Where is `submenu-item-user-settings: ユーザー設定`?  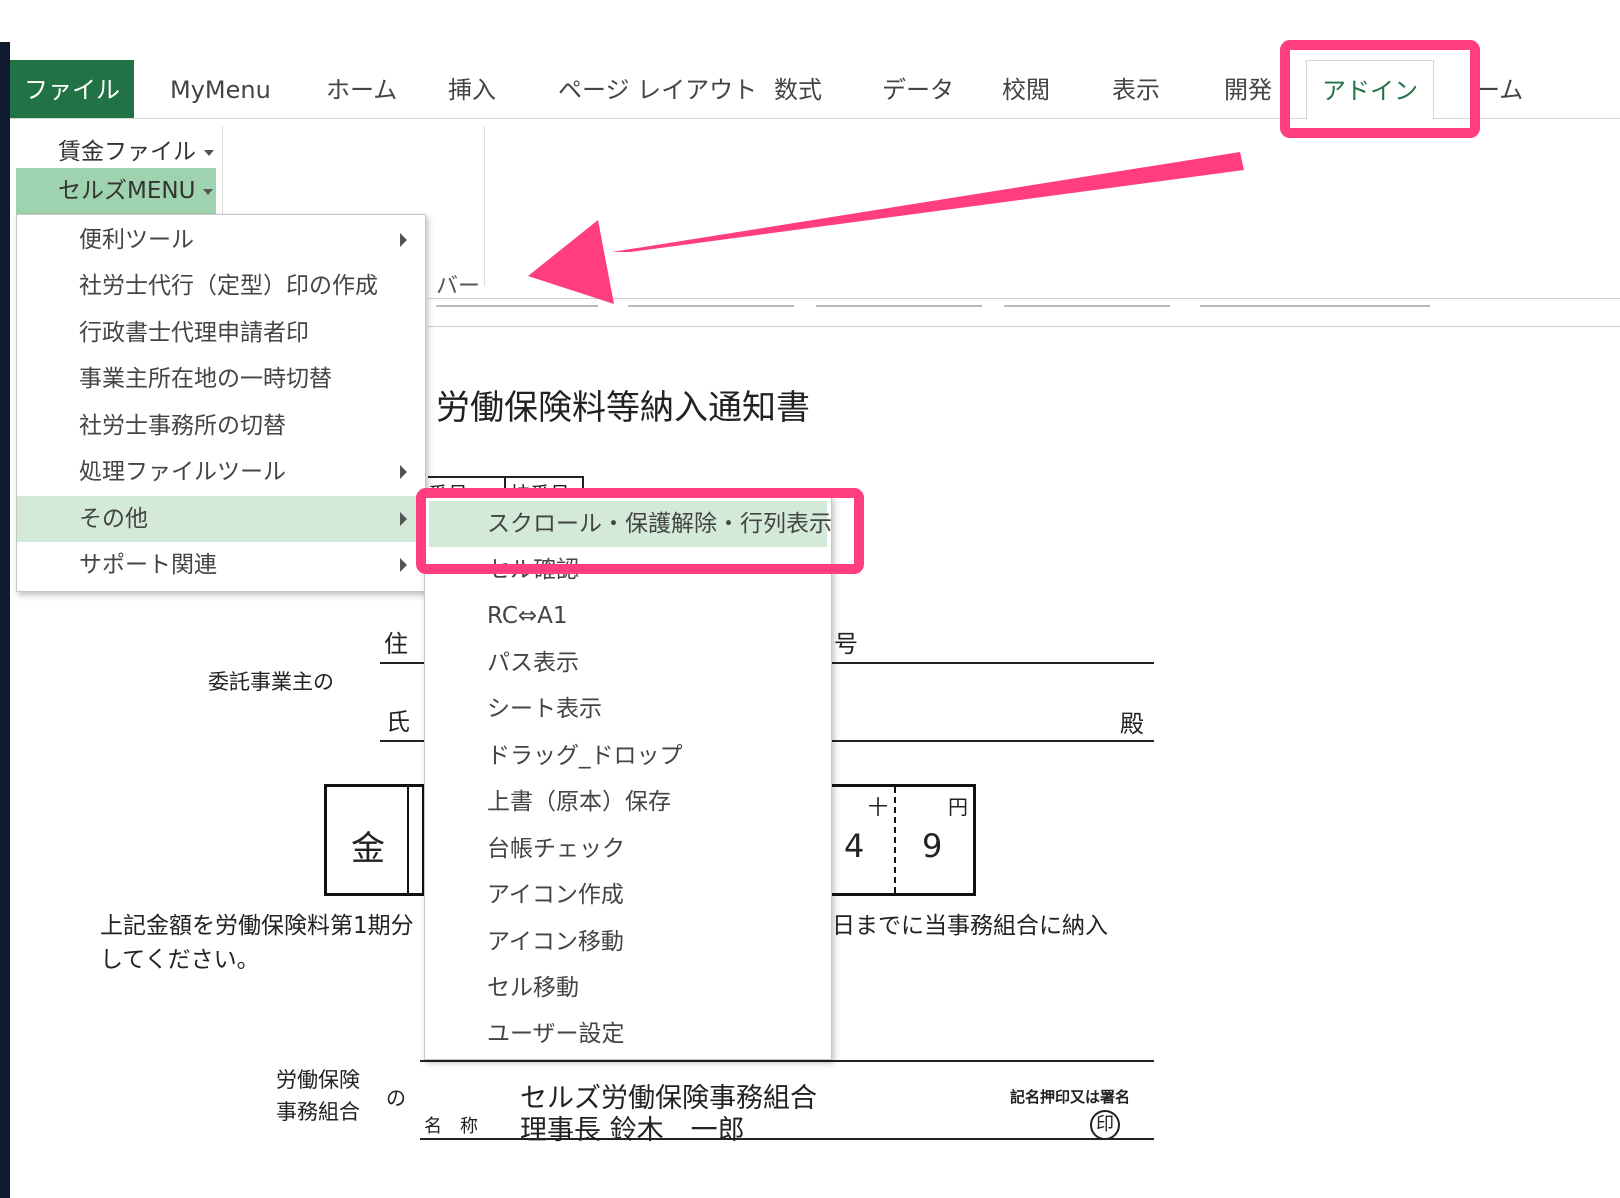
submenu-item-user-settings: ユーザー設定 is located at coordinates (628, 1034).